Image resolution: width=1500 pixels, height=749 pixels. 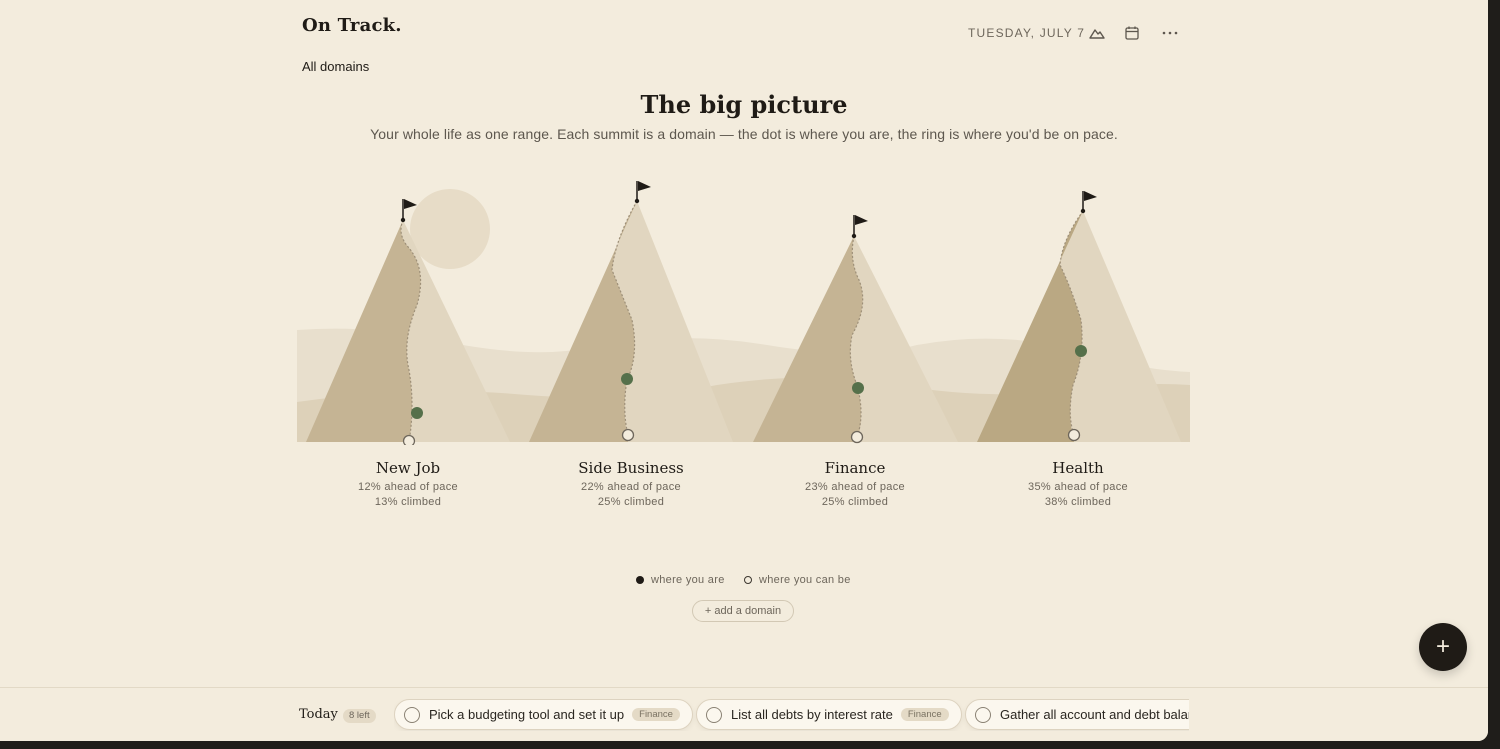 What do you see at coordinates (855, 487) in the screenshot?
I see `domain-pace: 23% ahead of pace` at bounding box center [855, 487].